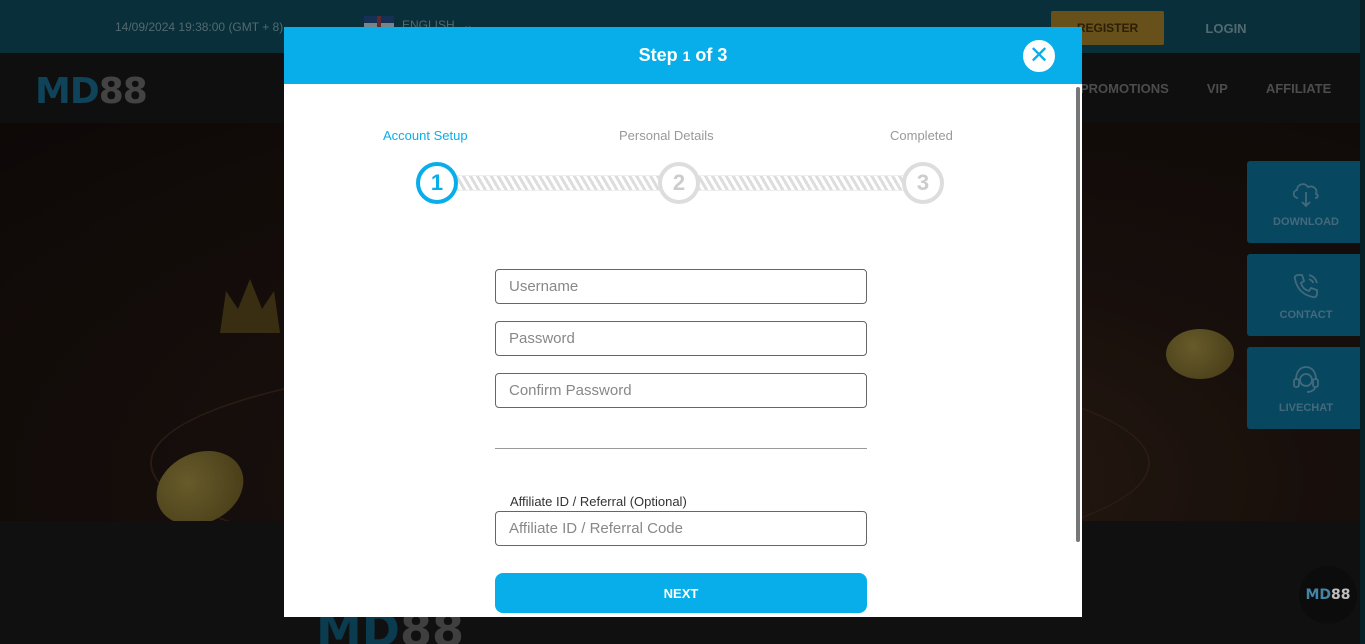 The width and height of the screenshot is (1365, 644). I want to click on close-icon: ✕, so click(1039, 55).